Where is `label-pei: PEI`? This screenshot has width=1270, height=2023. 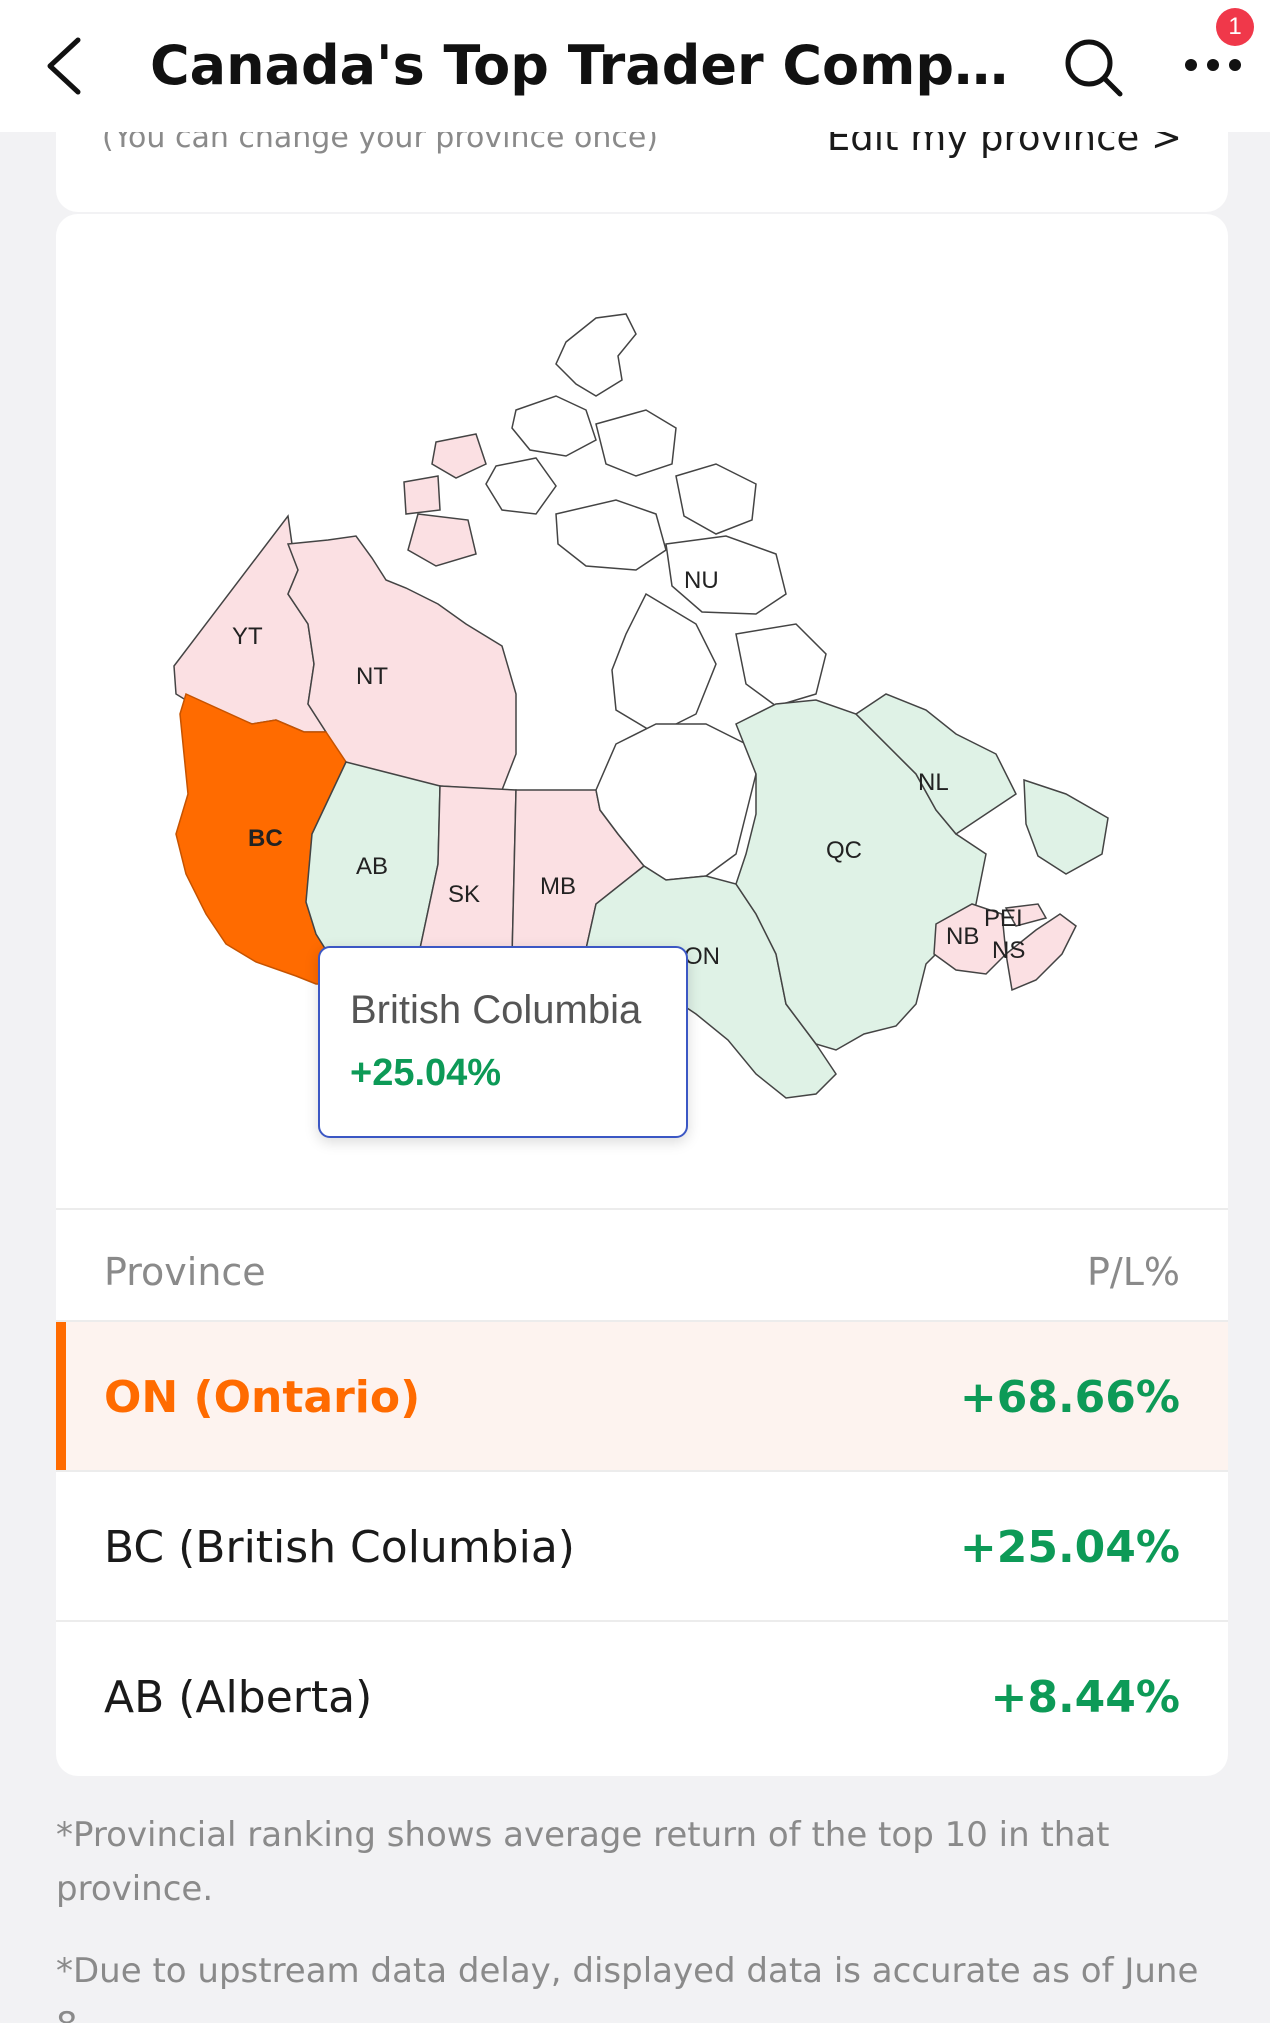
label-pei: PEI is located at coordinates (1003, 918).